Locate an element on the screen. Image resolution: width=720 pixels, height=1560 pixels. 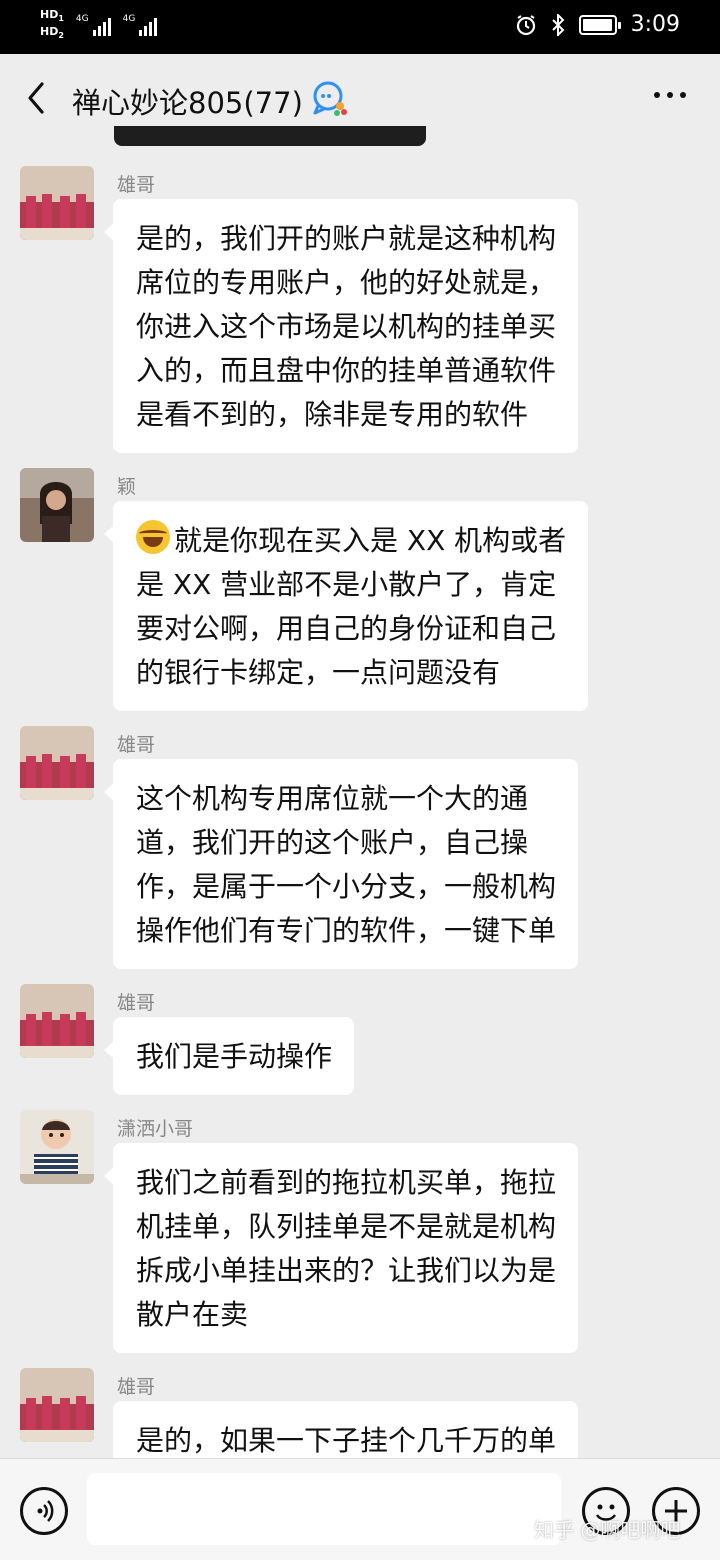
cropped-message is located at coordinates (270, 136).